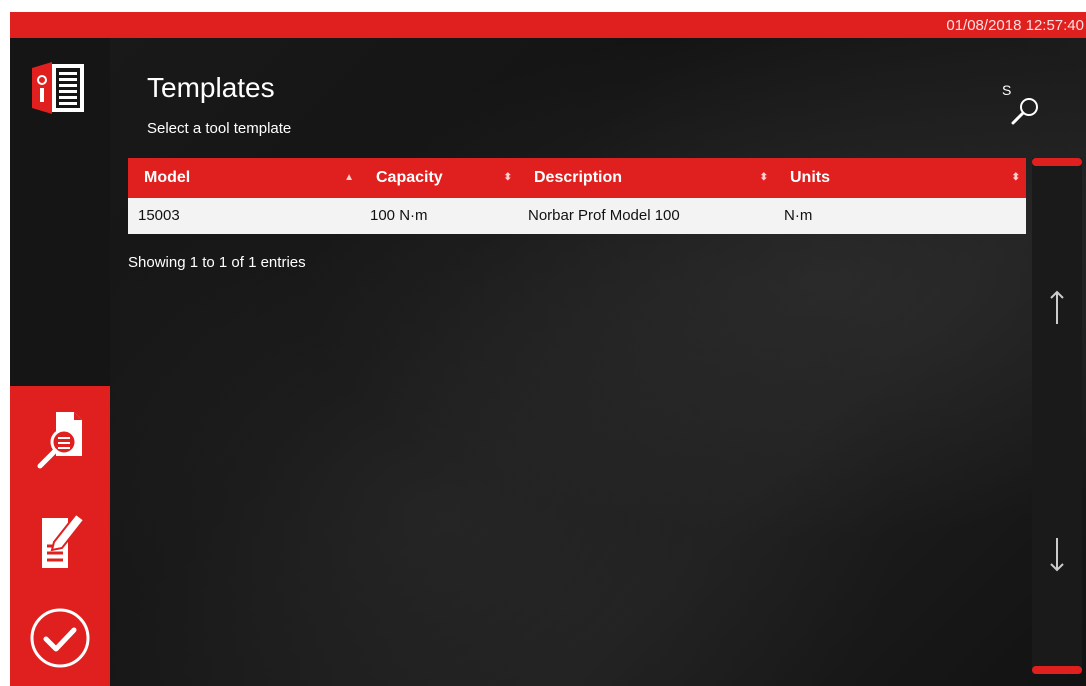  What do you see at coordinates (349, 177) in the screenshot?
I see `sort-icon: ▲` at bounding box center [349, 177].